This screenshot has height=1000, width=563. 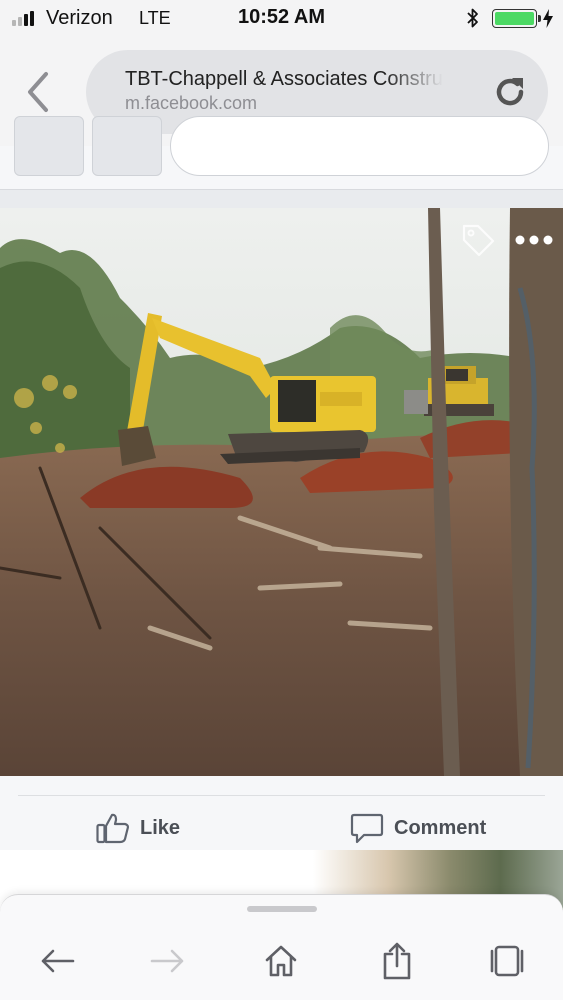 I want to click on comment-bubble-icon, so click(x=367, y=828).